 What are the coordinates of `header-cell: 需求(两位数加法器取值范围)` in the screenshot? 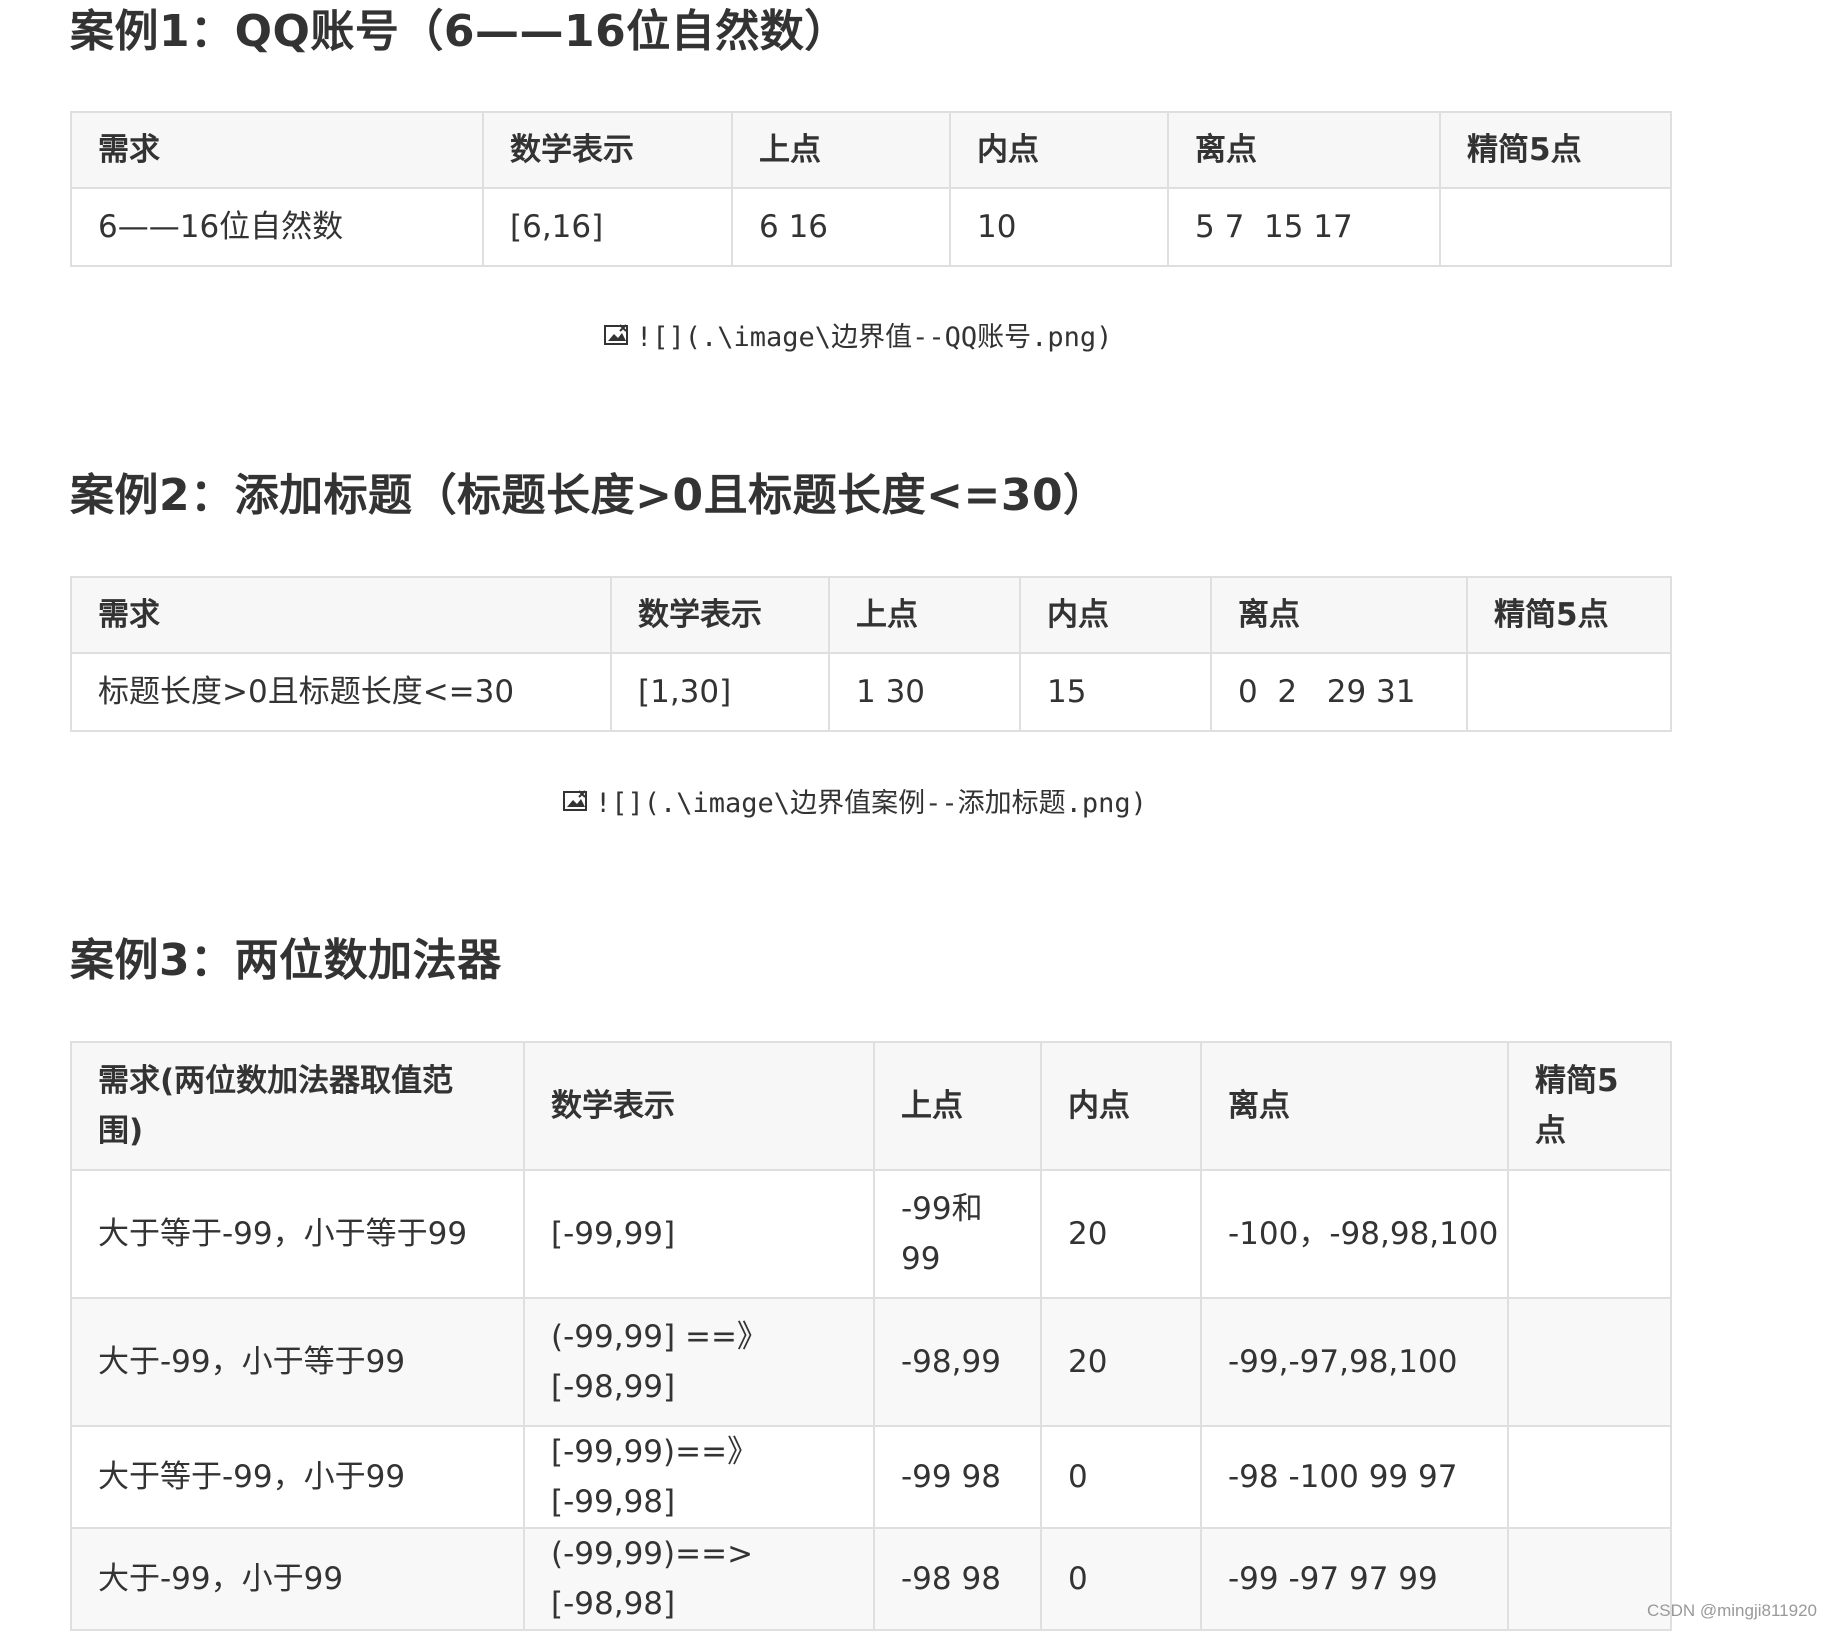 It's located at (297, 1106).